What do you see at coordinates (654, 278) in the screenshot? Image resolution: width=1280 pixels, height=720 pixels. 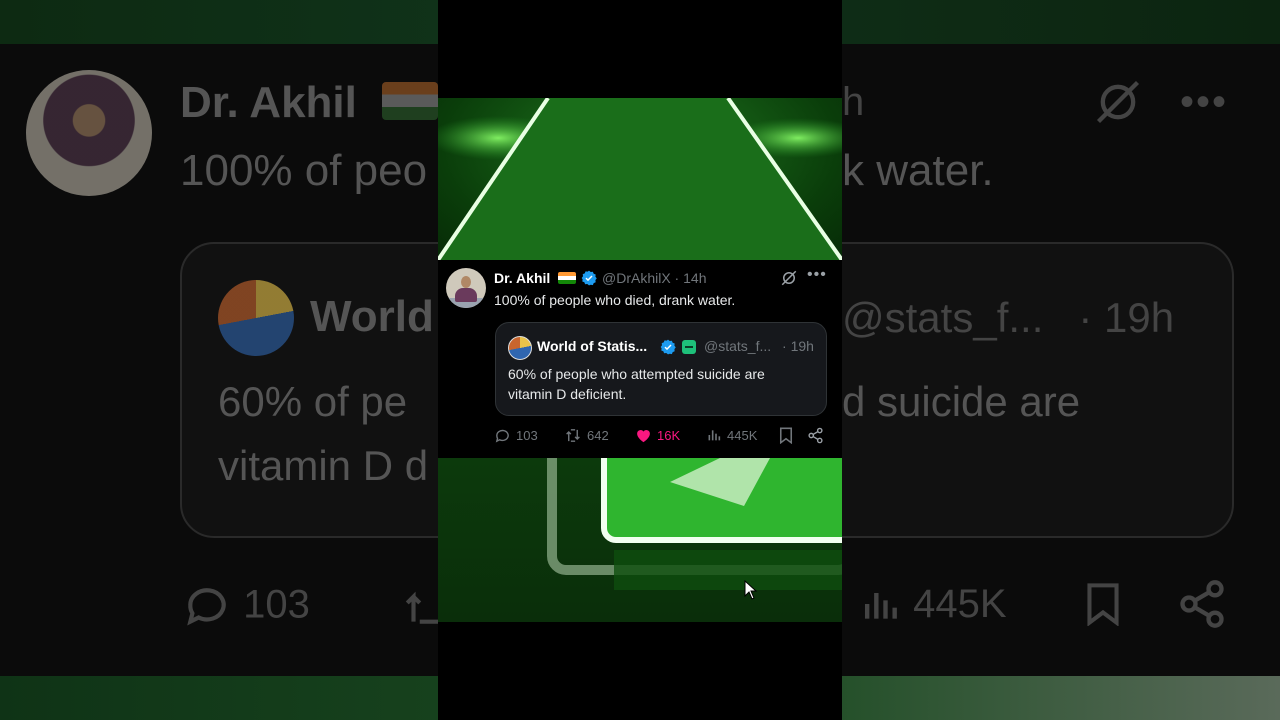 I see `author-handle-time: @DrAkhilX · 14h` at bounding box center [654, 278].